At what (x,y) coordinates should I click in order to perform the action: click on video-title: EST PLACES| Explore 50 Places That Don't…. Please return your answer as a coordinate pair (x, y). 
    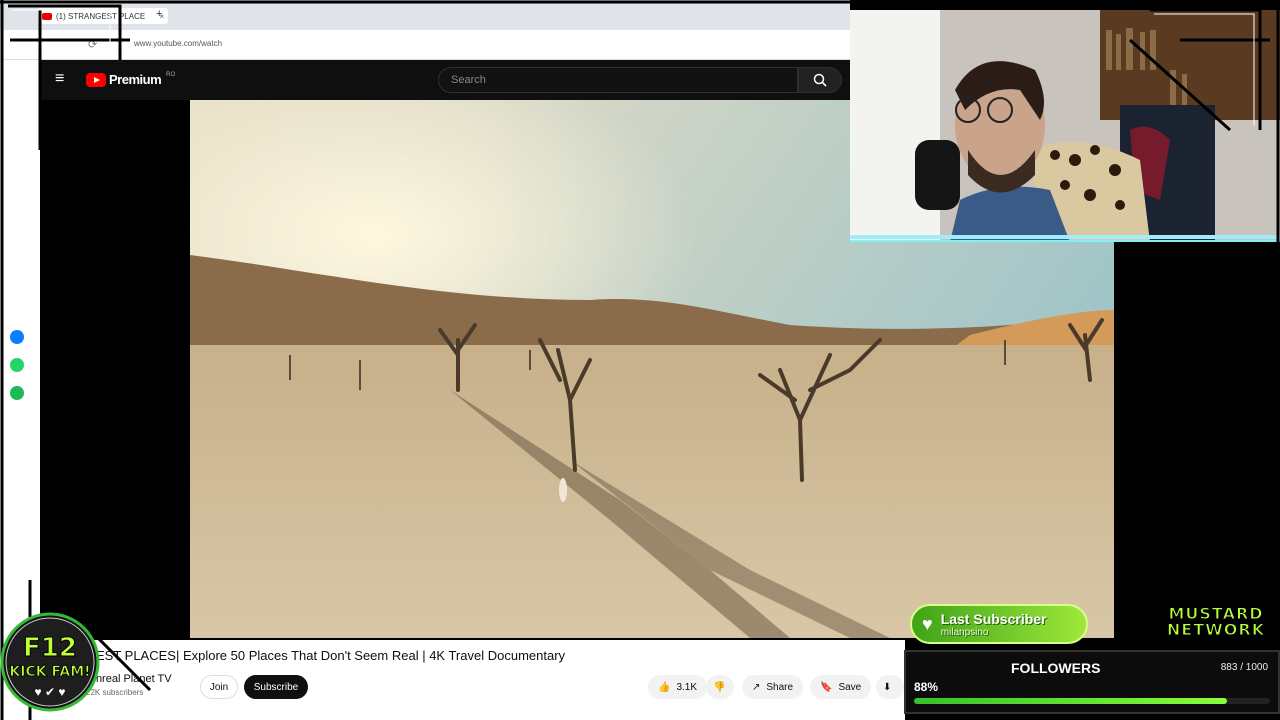
    Looking at the image, I should click on (331, 655).